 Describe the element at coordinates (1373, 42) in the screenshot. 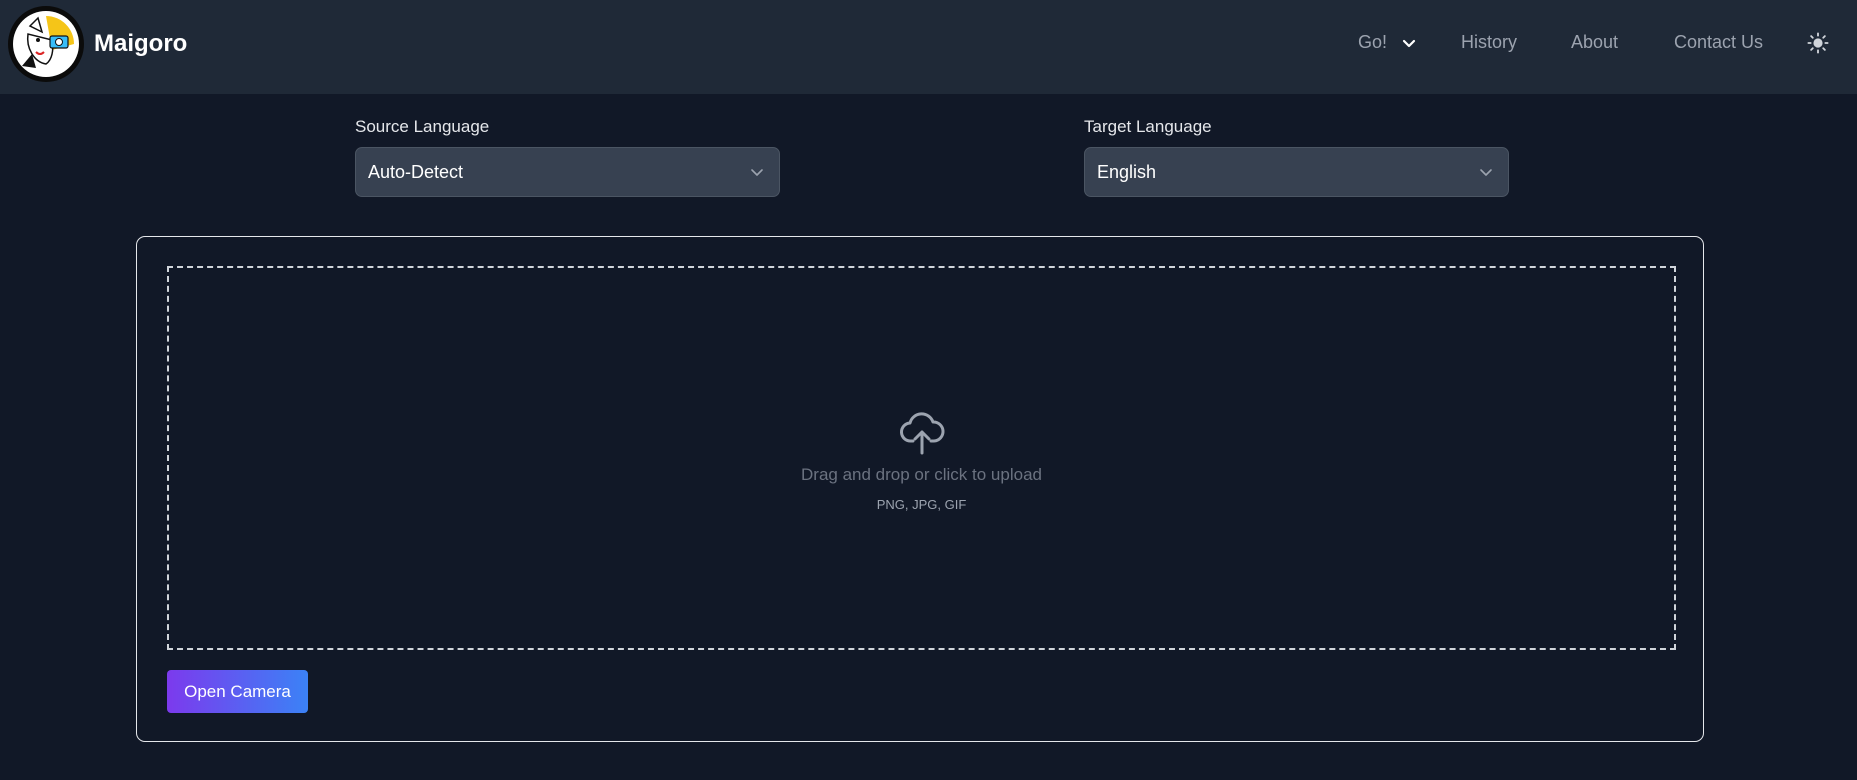

I see `nav-go-label: Go!` at that location.